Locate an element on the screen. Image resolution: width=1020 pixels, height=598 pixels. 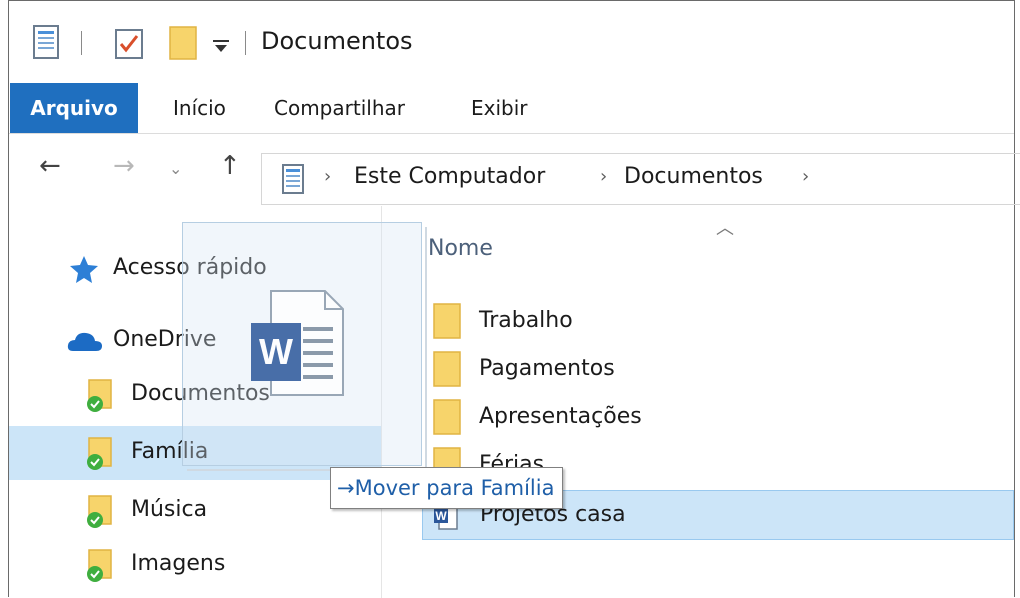
window-title: Documentos is located at coordinates (337, 41).